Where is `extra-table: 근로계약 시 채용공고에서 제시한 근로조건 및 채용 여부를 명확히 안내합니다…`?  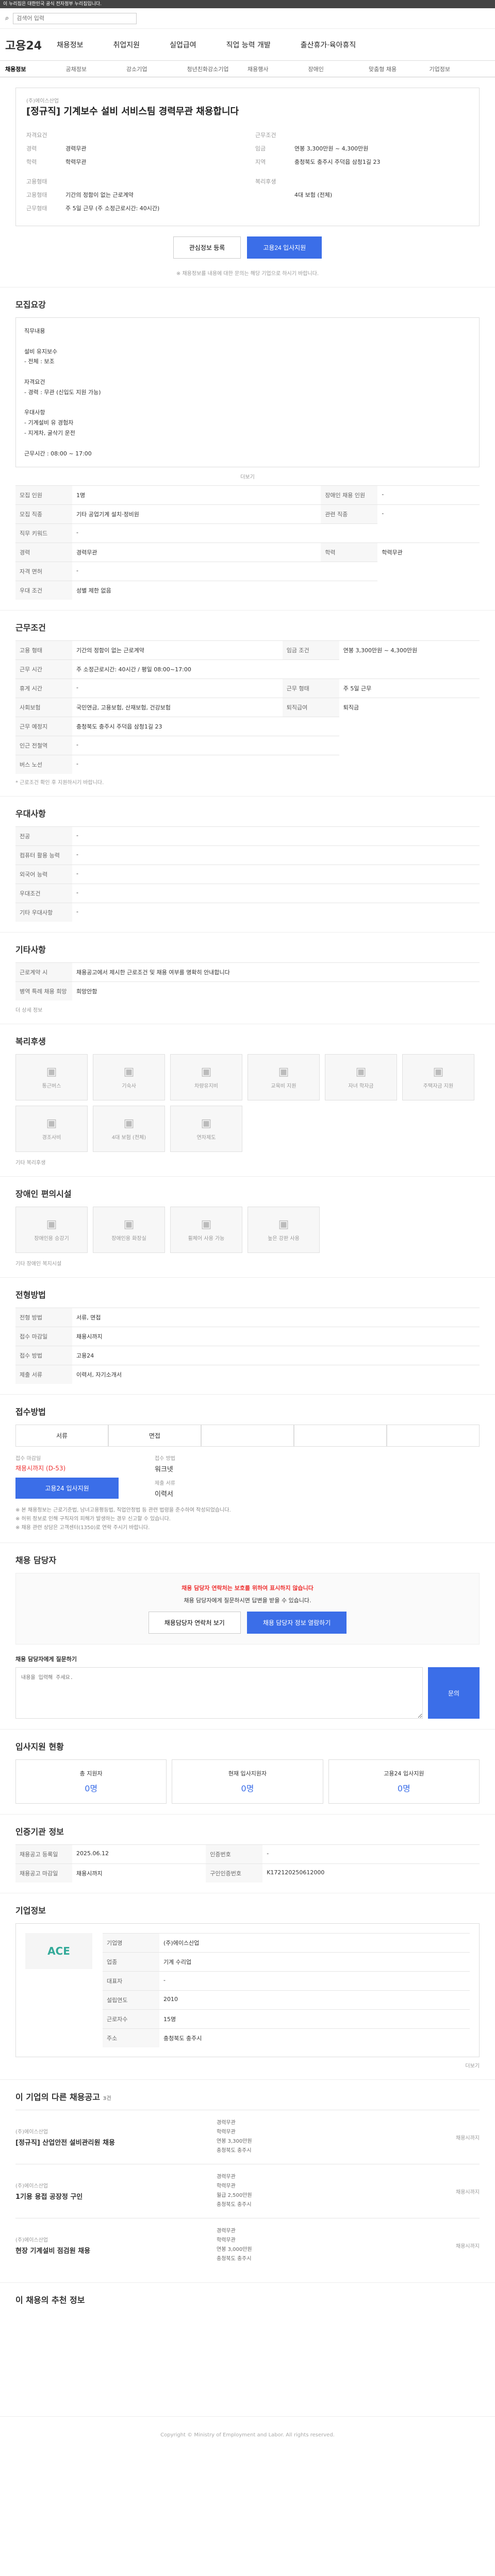 extra-table: 근로계약 시 채용공고에서 제시한 근로조건 및 채용 여부를 명확히 안내합니다… is located at coordinates (247, 981).